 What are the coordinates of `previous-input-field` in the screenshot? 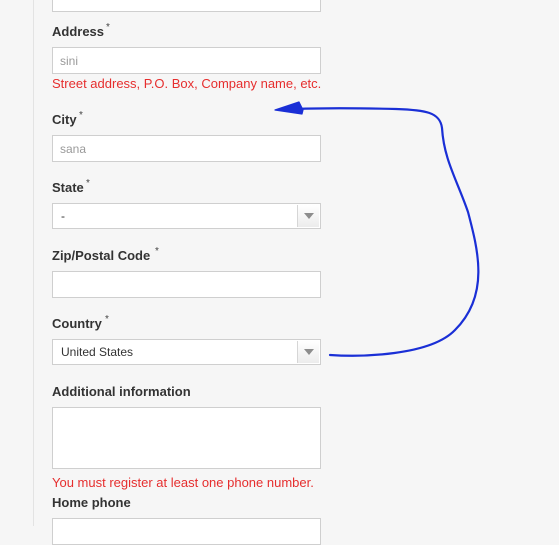 It's located at (186, 6).